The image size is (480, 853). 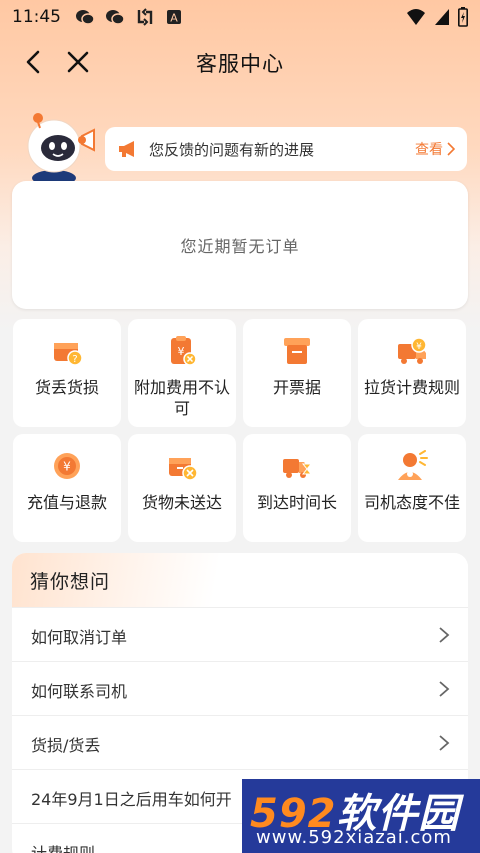 What do you see at coordinates (297, 488) in the screenshot?
I see `tile-long-arrival: 到达时间长` at bounding box center [297, 488].